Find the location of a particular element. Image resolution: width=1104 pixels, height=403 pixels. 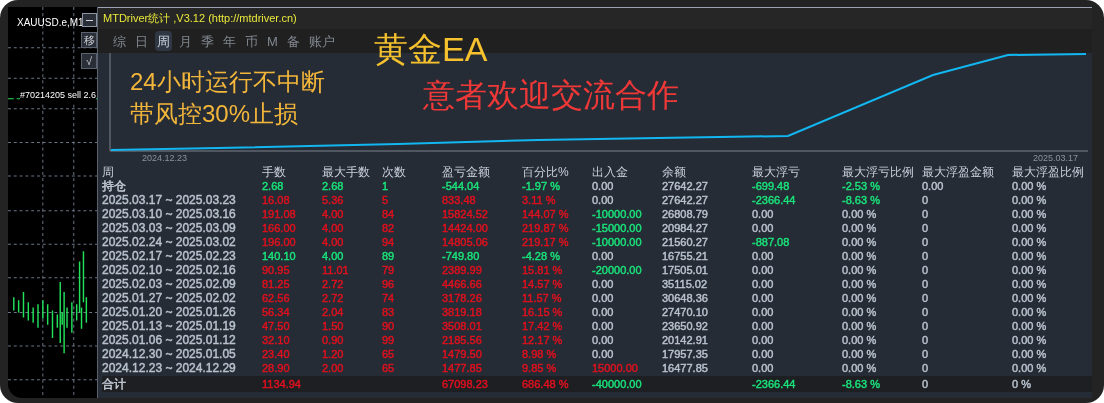

table-cell: 79 is located at coordinates (388, 269).